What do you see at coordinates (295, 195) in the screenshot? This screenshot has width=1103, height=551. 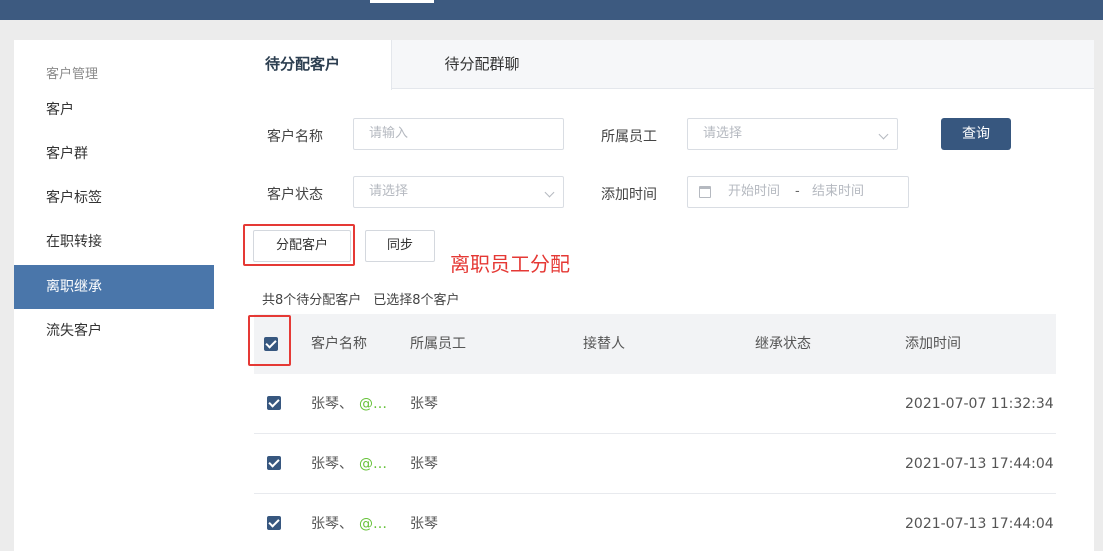 I see `customer-status-label: 客户状态` at bounding box center [295, 195].